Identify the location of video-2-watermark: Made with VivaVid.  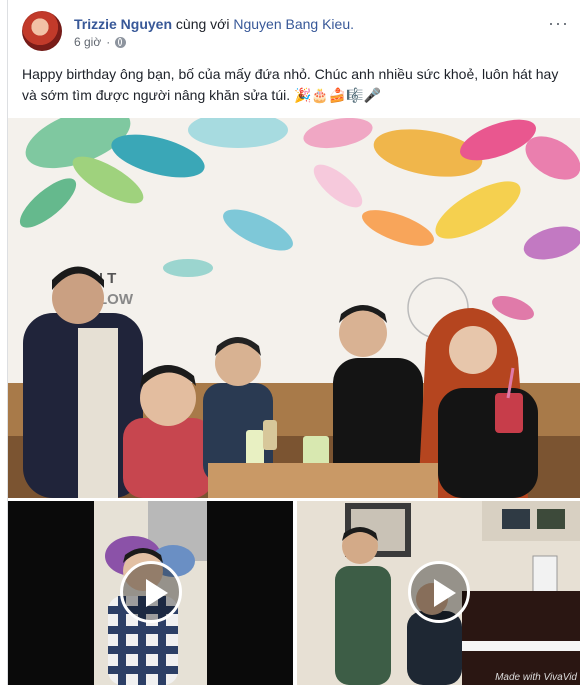
(536, 677).